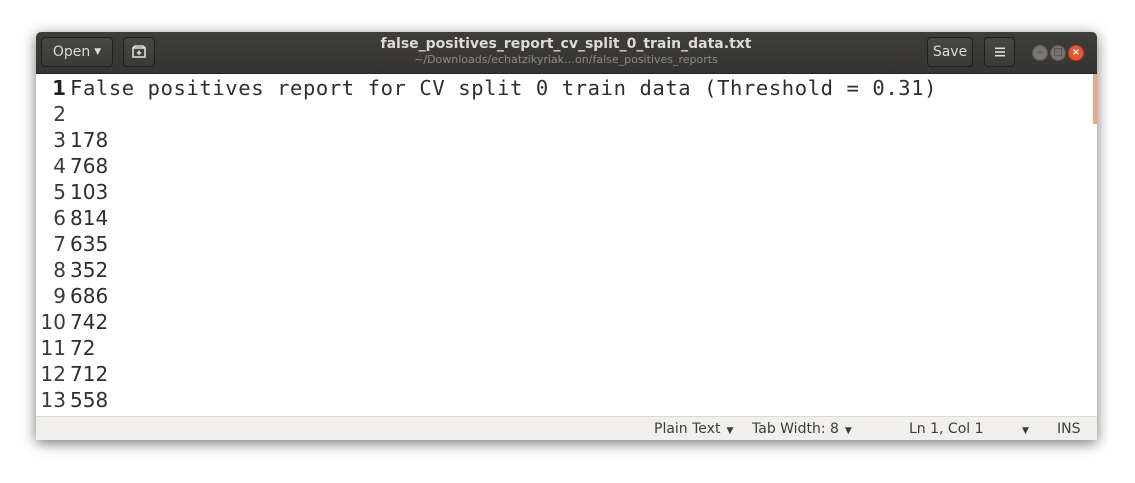  I want to click on line-number: 1, so click(59, 88).